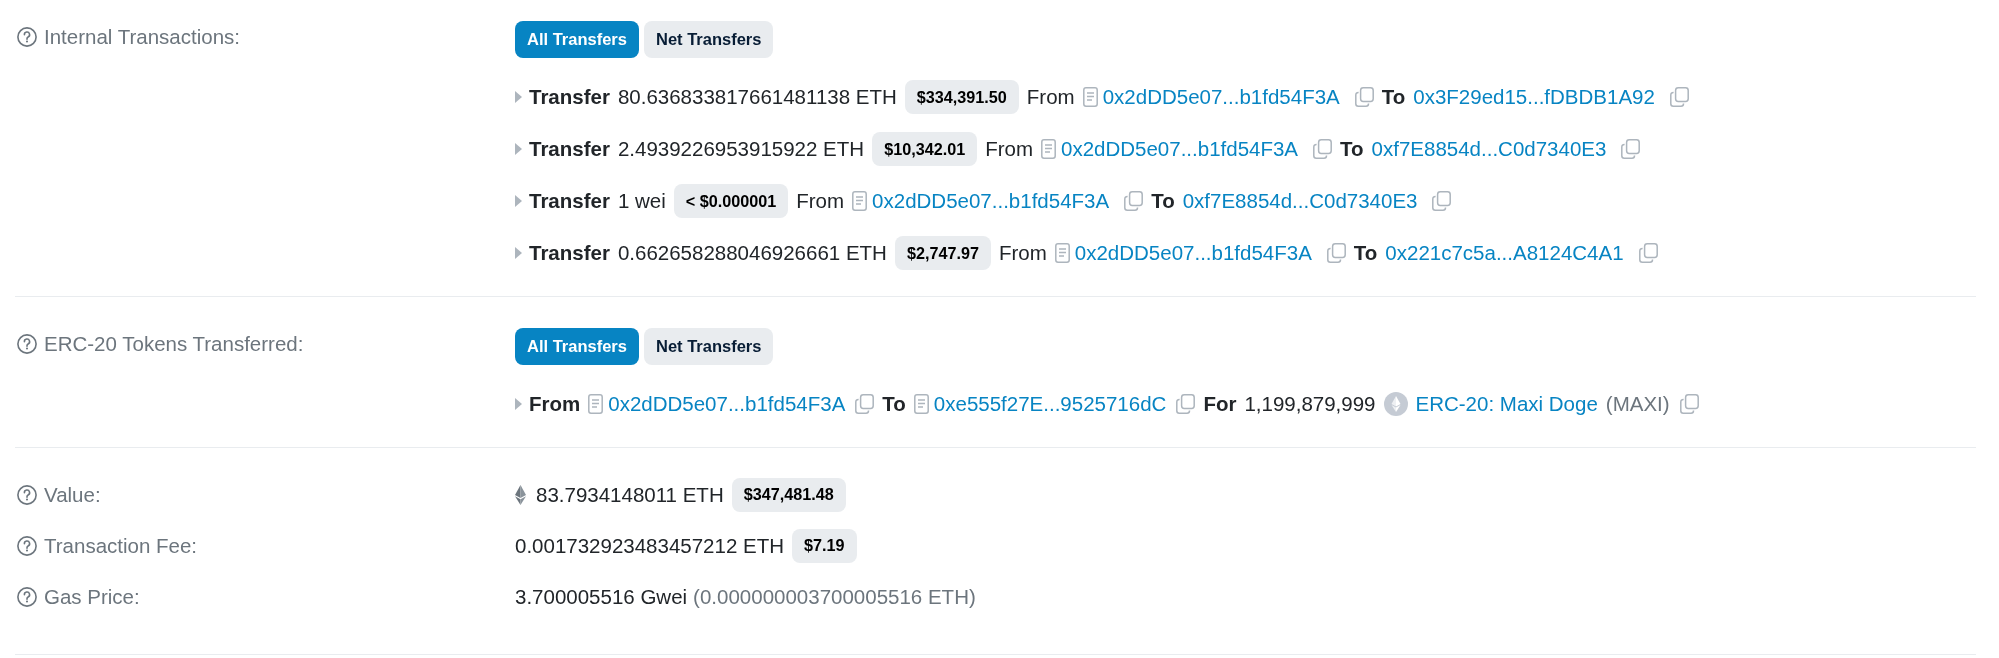 Image resolution: width=1999 pixels, height=658 pixels. Describe the element at coordinates (961, 97) in the screenshot. I see `usd-badge: $334,391.50` at that location.